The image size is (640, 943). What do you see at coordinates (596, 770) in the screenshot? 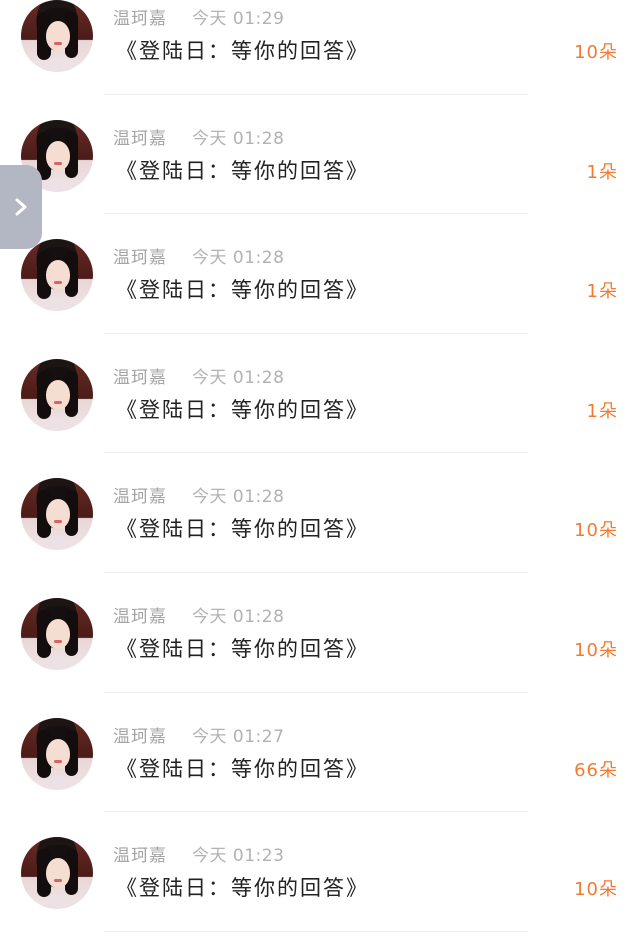
I see `flower-count: 66朵` at bounding box center [596, 770].